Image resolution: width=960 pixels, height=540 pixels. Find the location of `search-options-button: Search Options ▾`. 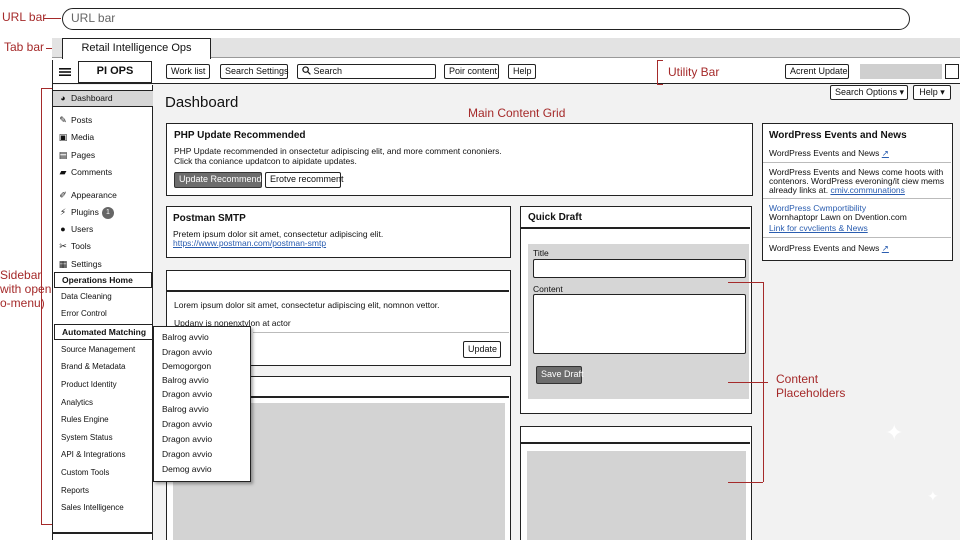

search-options-button: Search Options ▾ is located at coordinates (869, 92).